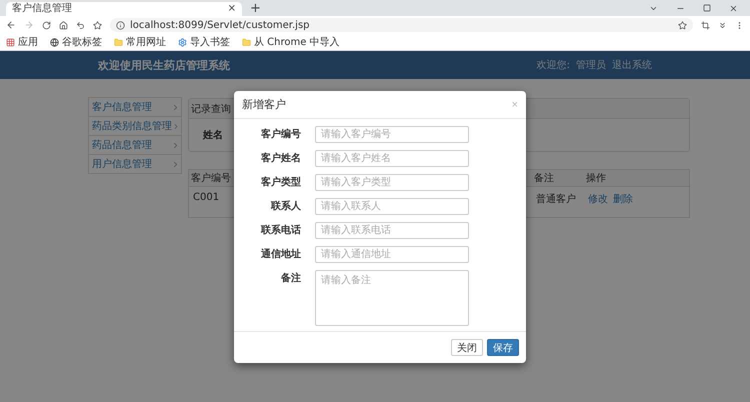  Describe the element at coordinates (264, 104) in the screenshot. I see `modal-title: 新增客户` at that location.